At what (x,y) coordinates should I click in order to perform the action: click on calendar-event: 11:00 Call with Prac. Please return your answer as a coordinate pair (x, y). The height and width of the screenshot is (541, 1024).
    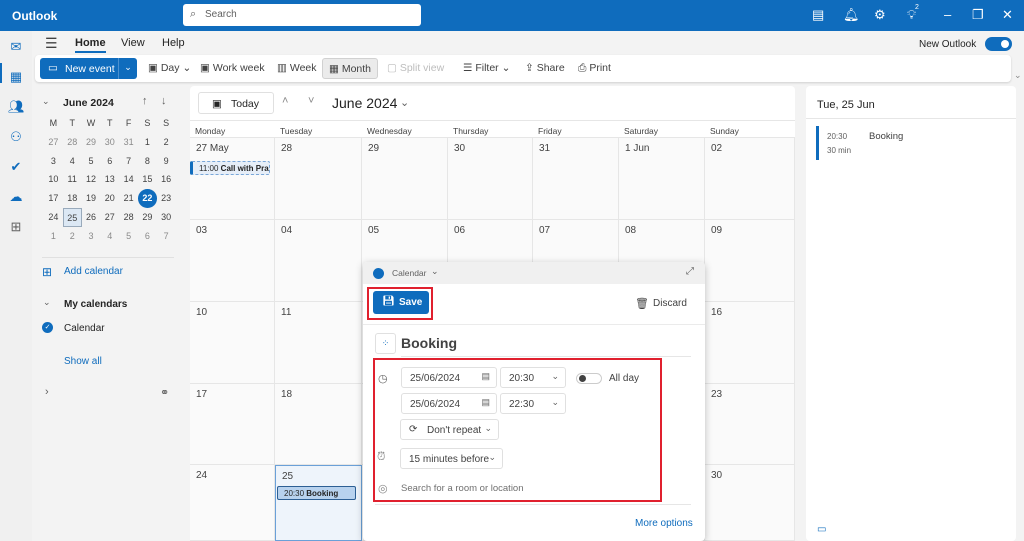
    Looking at the image, I should click on (230, 168).